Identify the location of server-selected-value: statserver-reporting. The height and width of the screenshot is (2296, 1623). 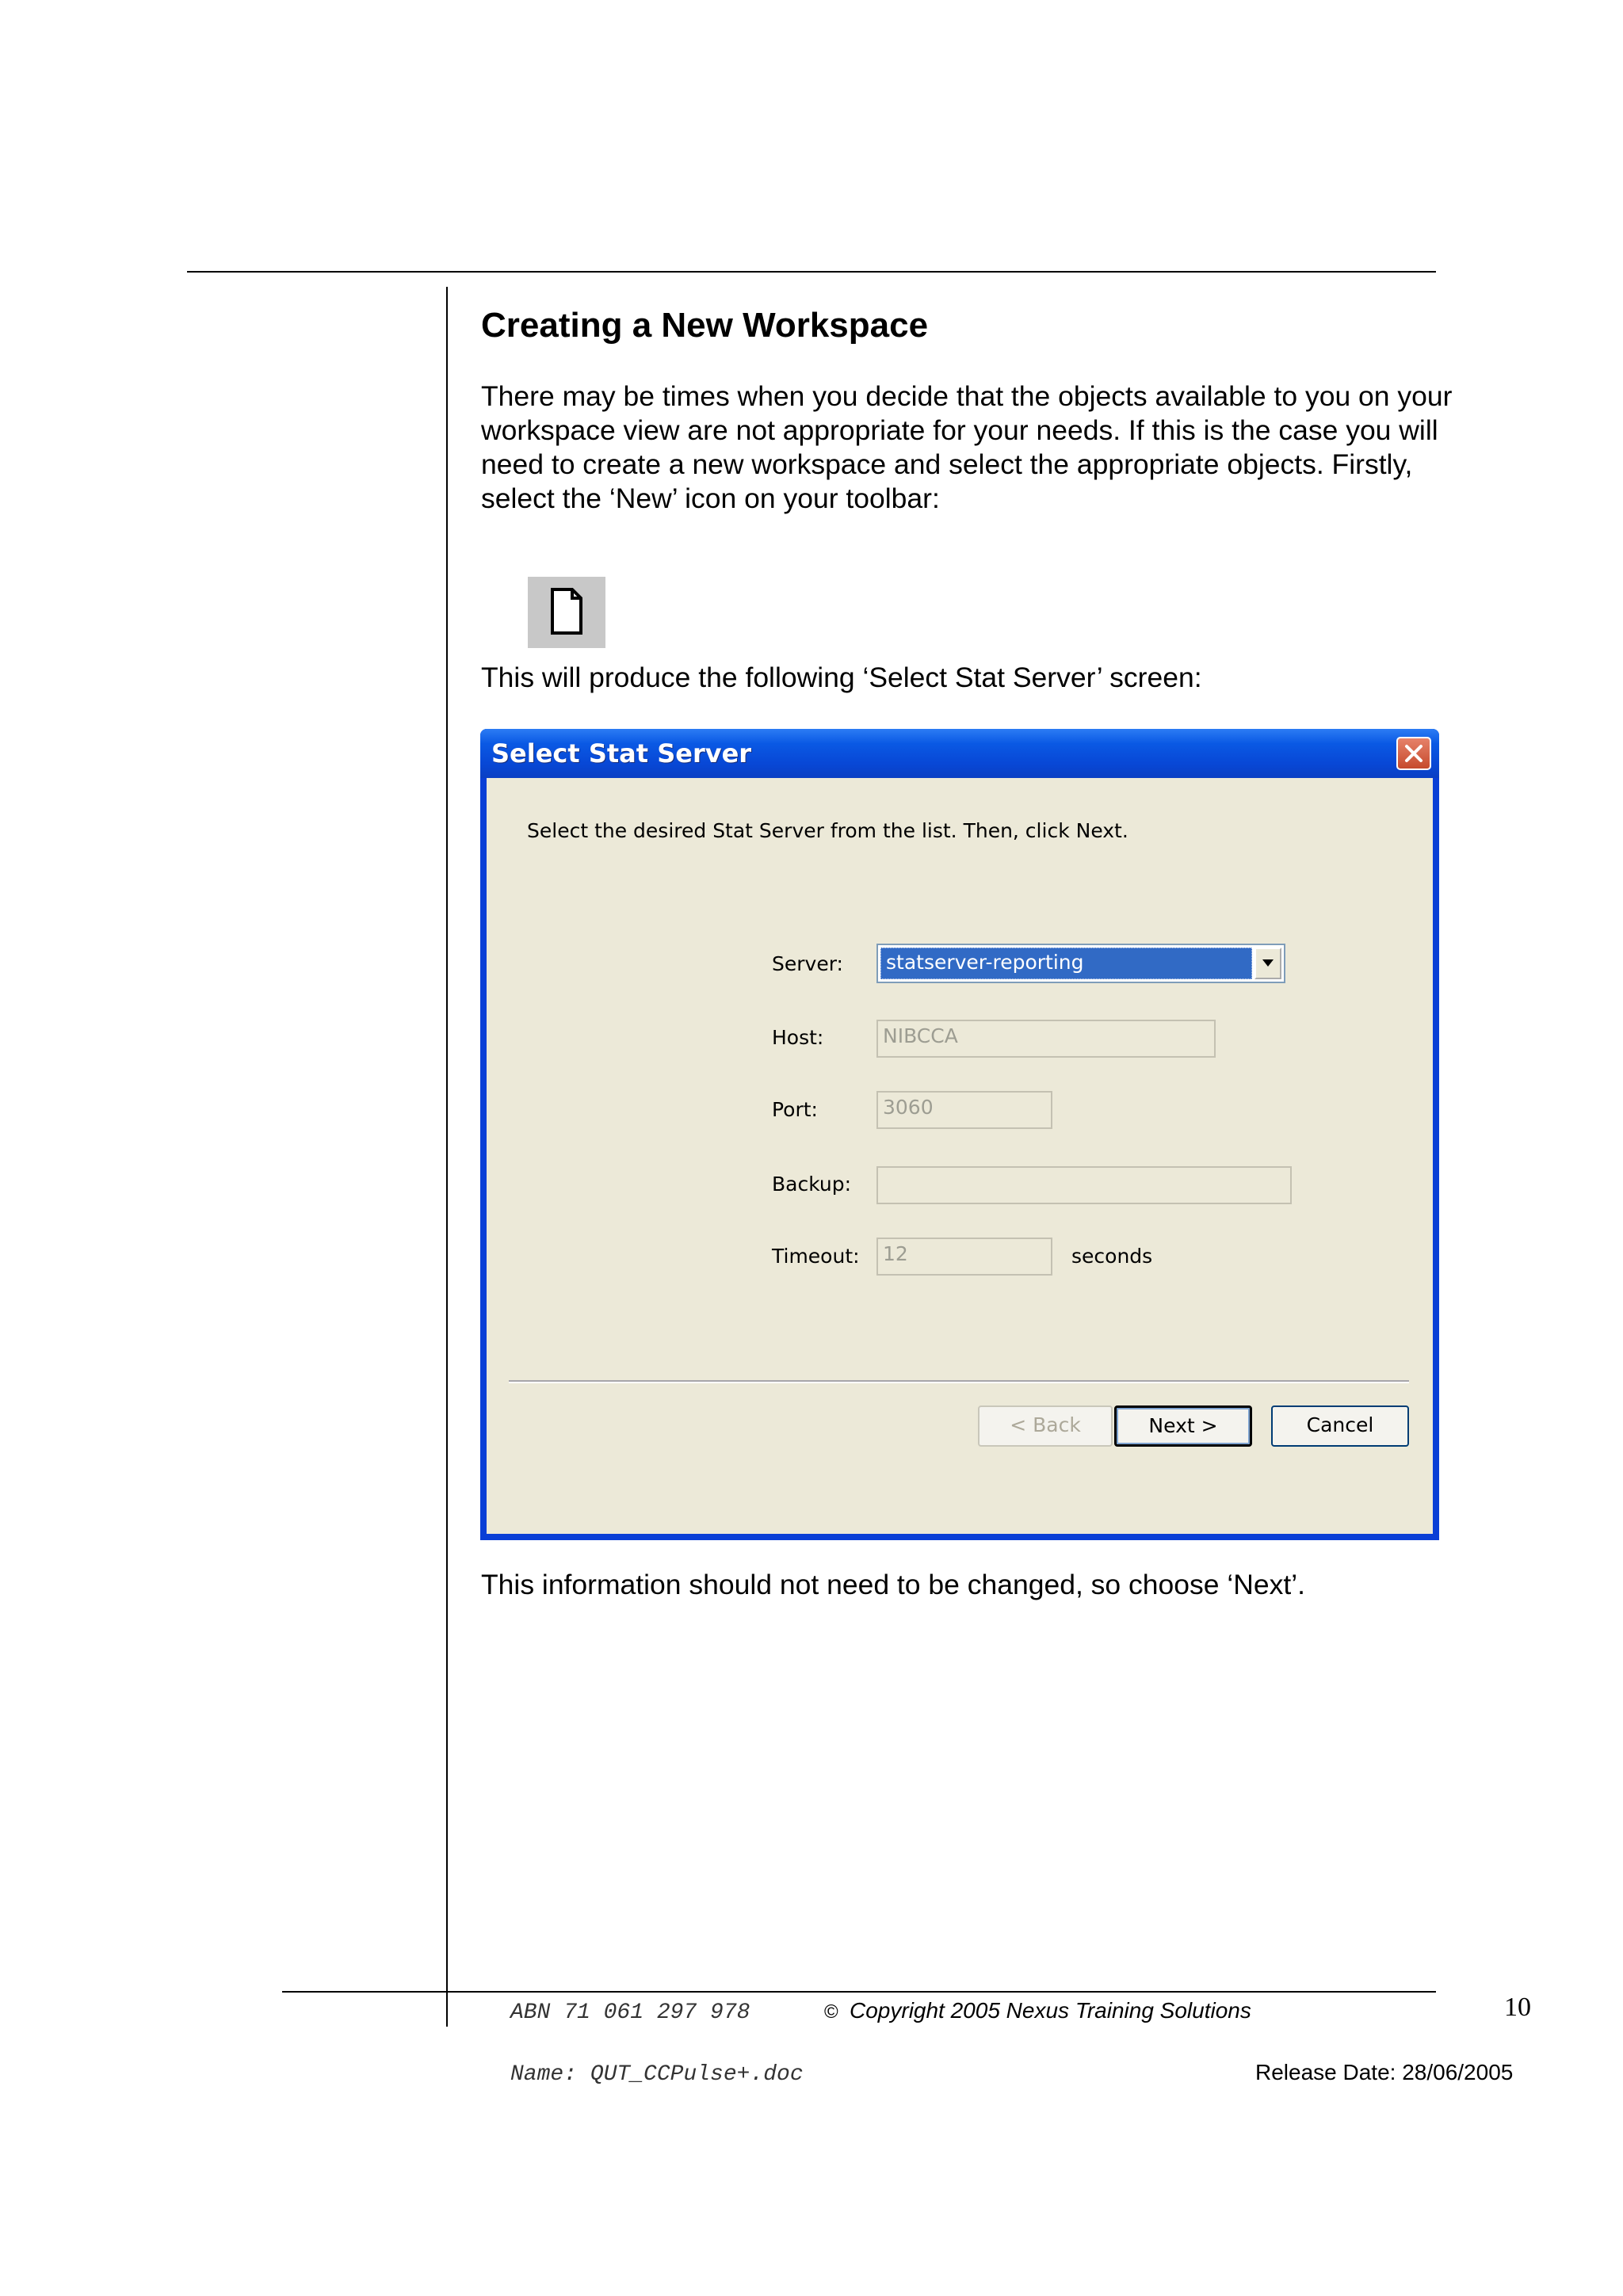
(1066, 963).